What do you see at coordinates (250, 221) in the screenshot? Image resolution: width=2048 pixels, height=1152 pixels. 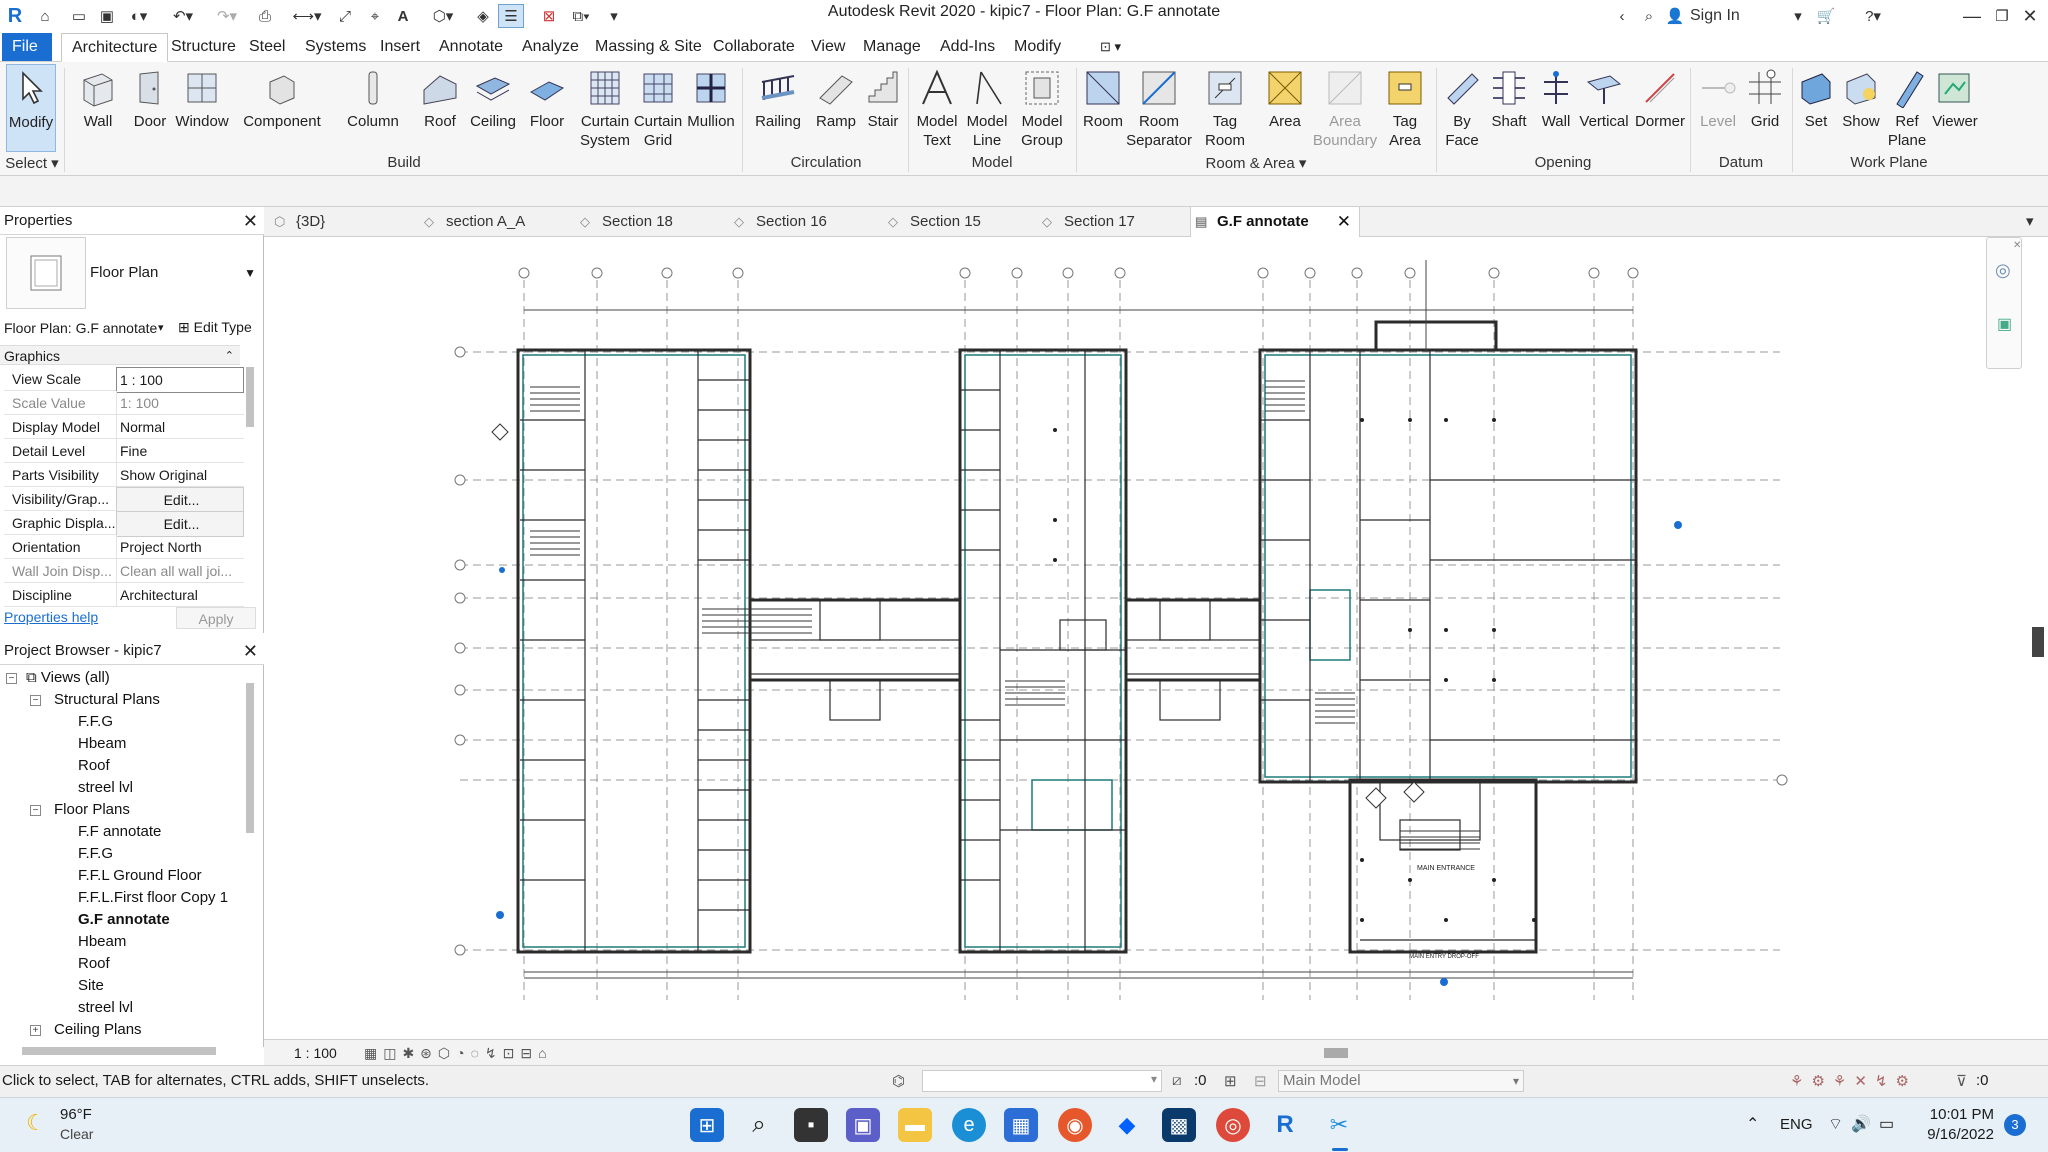 I see `close-properties-icon: ✕` at bounding box center [250, 221].